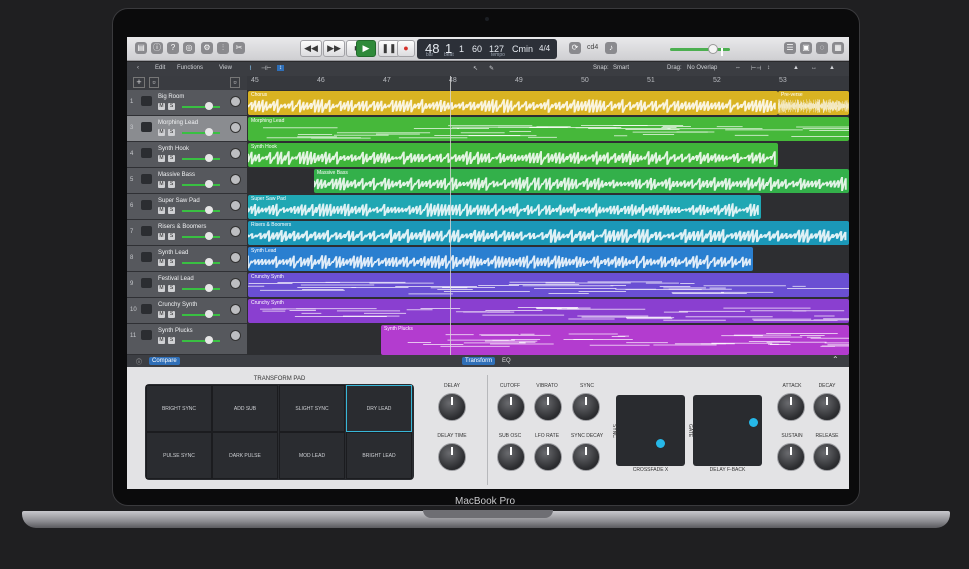 Image resolution: width=969 pixels, height=569 pixels. Describe the element at coordinates (796, 68) in the screenshot. I see `marker-icon: ▲` at that location.